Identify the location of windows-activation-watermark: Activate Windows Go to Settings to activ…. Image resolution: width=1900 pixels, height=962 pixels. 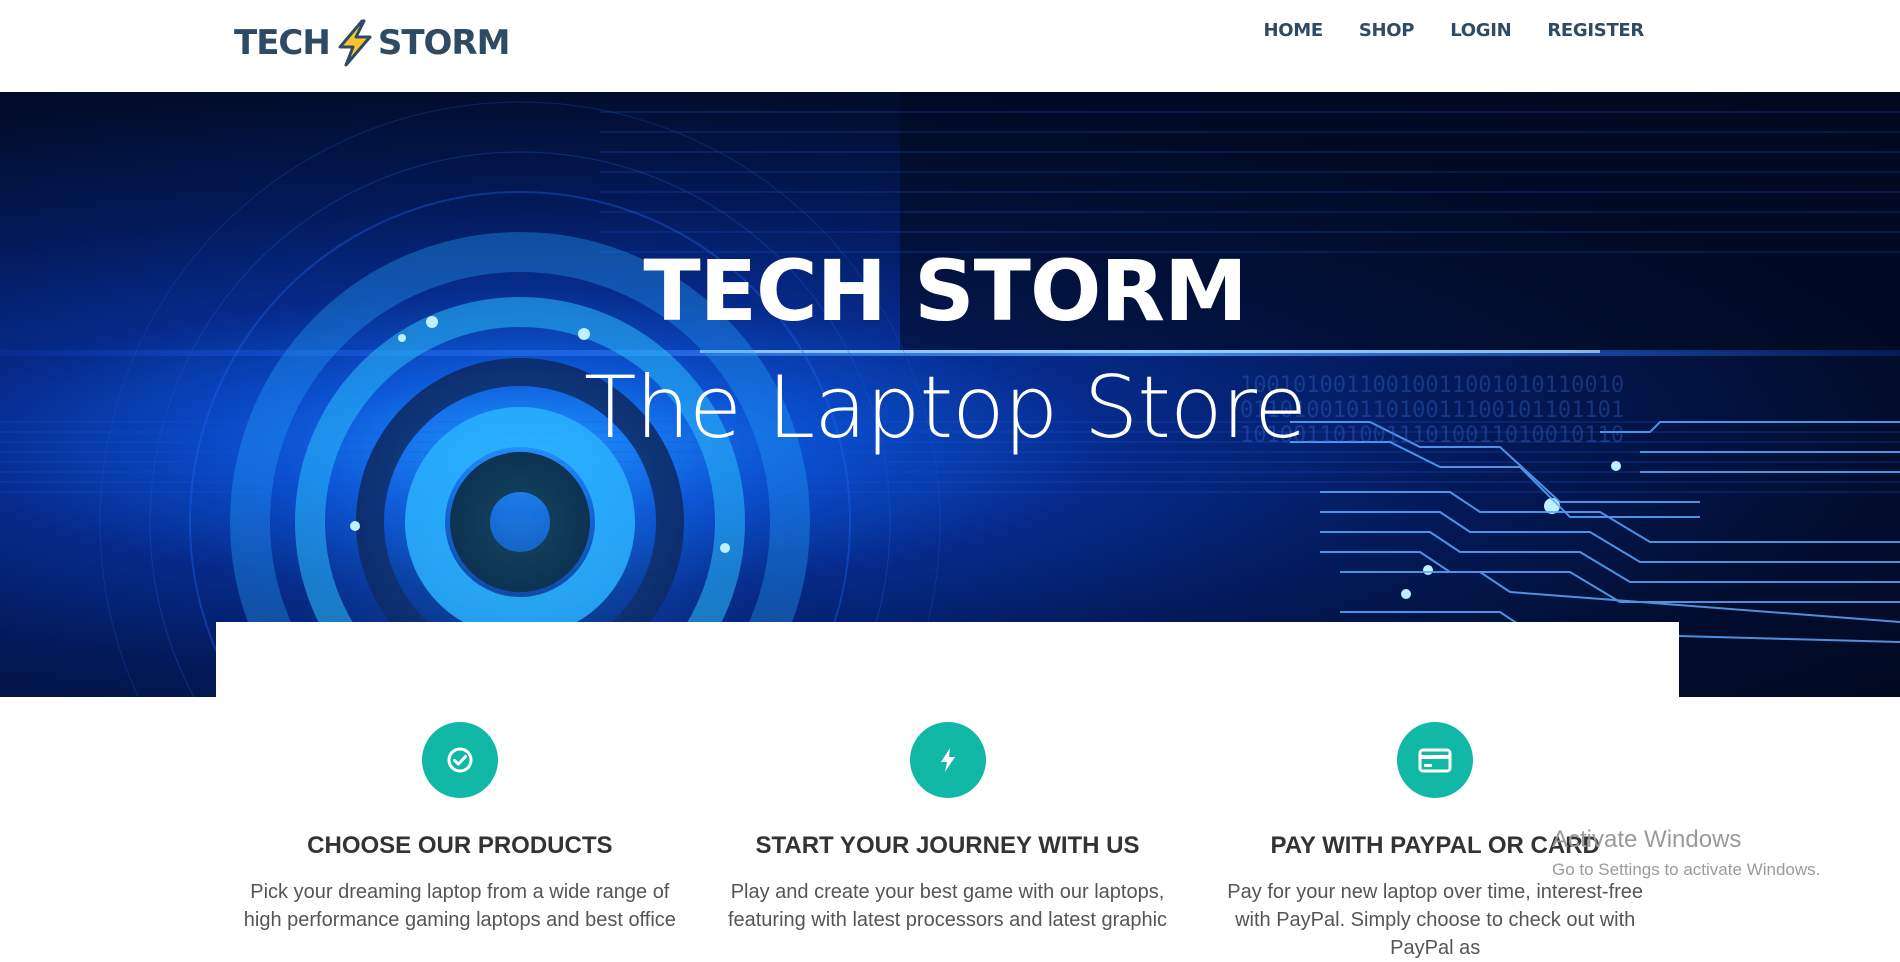
(1686, 853).